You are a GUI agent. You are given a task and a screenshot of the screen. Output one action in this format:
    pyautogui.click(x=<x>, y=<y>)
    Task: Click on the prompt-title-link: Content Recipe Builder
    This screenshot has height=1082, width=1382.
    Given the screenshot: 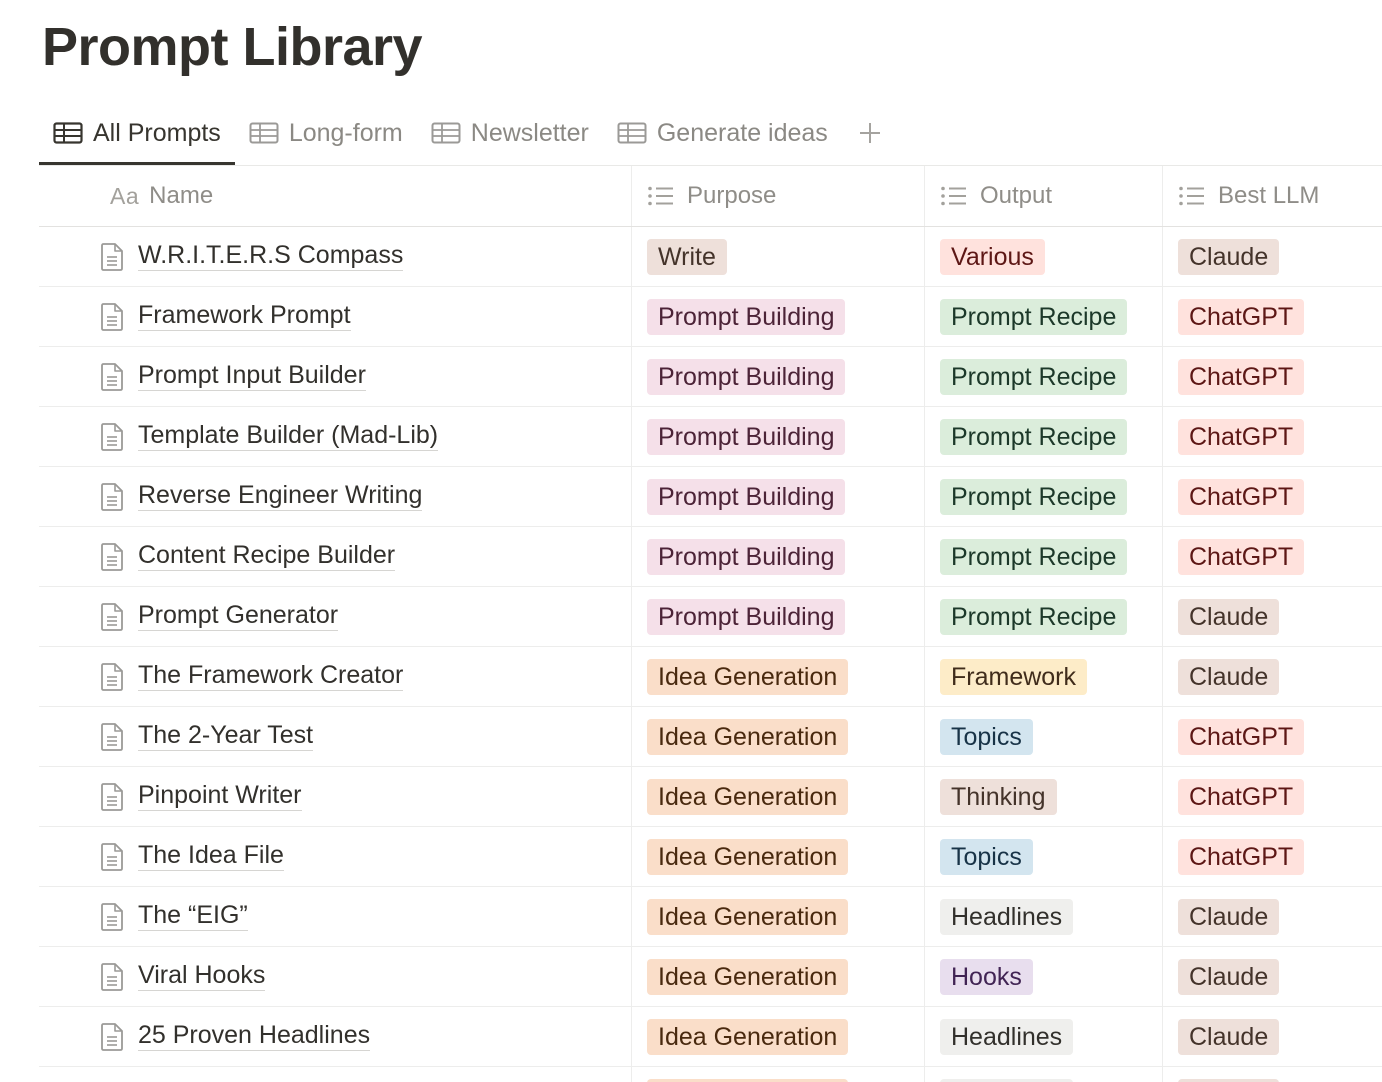 What is the action you would take?
    pyautogui.click(x=267, y=556)
    